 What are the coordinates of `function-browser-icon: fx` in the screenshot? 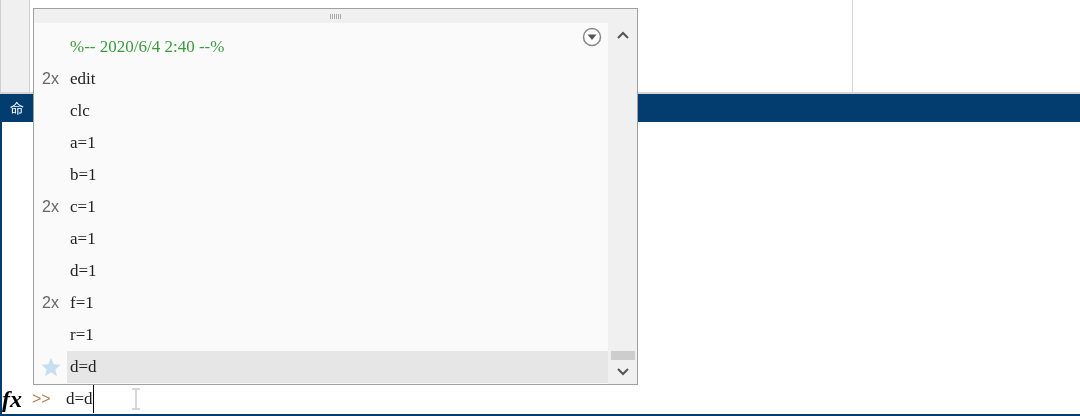 It's located at (17, 399).